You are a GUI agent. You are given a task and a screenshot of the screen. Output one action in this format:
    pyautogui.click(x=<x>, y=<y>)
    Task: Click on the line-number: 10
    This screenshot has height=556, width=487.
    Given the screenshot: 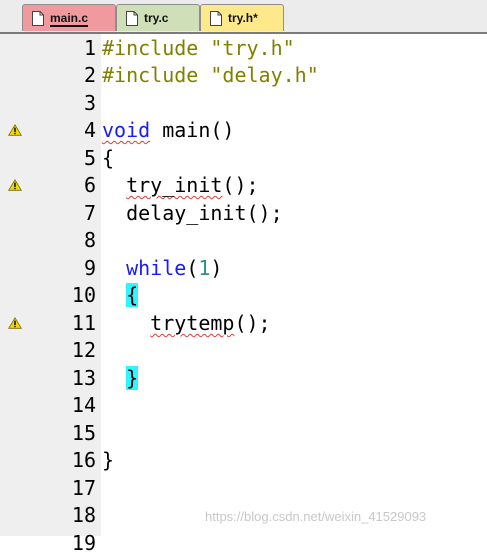 What is the action you would take?
    pyautogui.click(x=83, y=295)
    